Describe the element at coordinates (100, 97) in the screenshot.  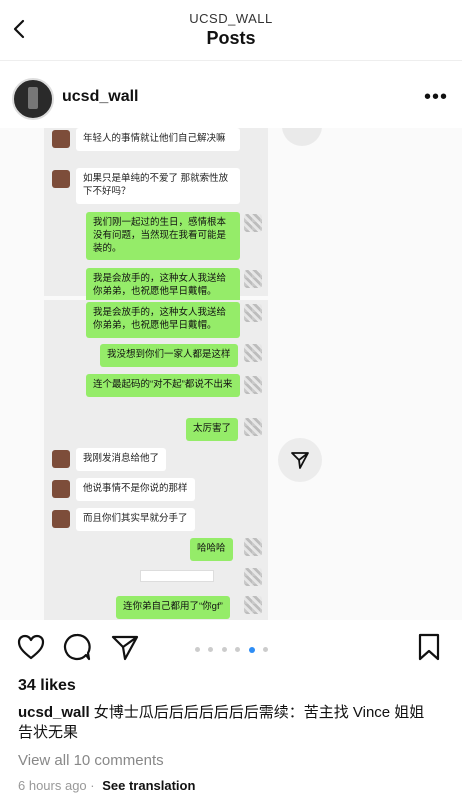
I see `owner-username: ucsd_wall` at that location.